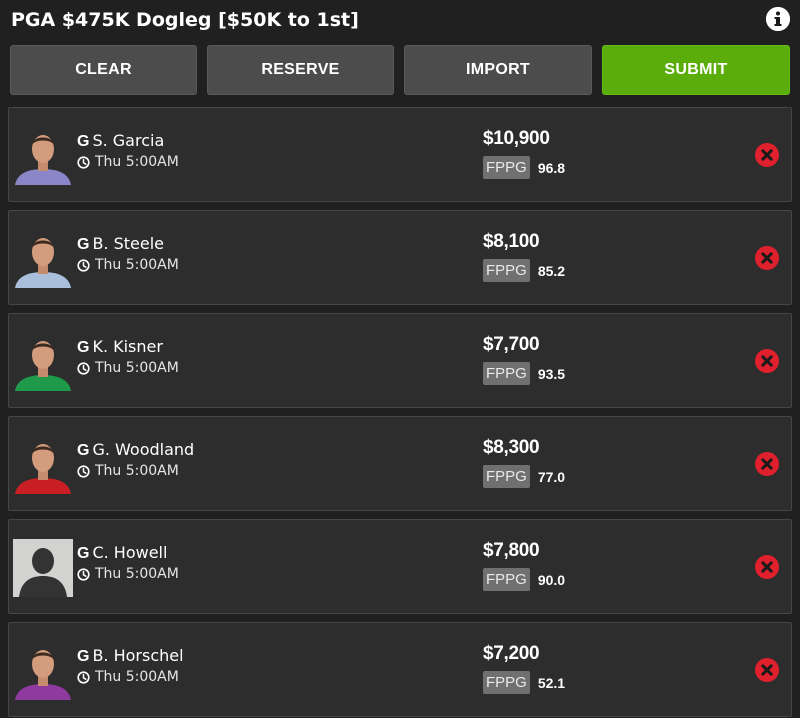 This screenshot has height=718, width=800. What do you see at coordinates (135, 459) in the screenshot?
I see `player-info: G G. Woodland Thu 5:00AM` at bounding box center [135, 459].